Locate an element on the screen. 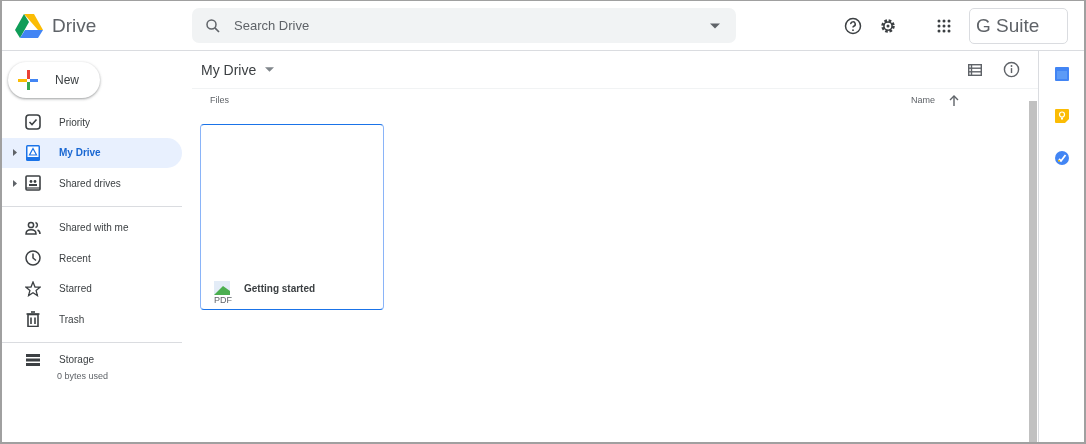 The height and width of the screenshot is (444, 1086). drive-icon is located at coordinates (33, 152).